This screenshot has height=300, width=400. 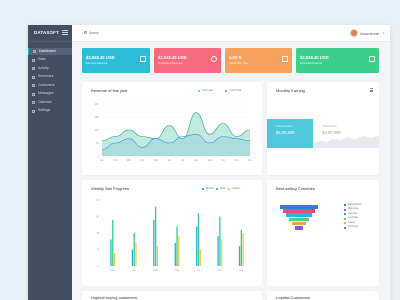 I want to click on sidebar-item-label: Activity, so click(x=43, y=67).